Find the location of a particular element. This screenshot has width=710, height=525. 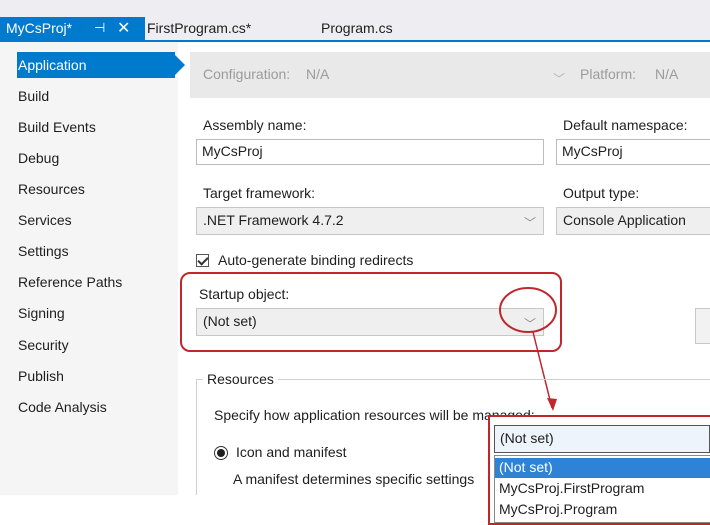

popup-option-not-set: (Not set) is located at coordinates (602, 468).